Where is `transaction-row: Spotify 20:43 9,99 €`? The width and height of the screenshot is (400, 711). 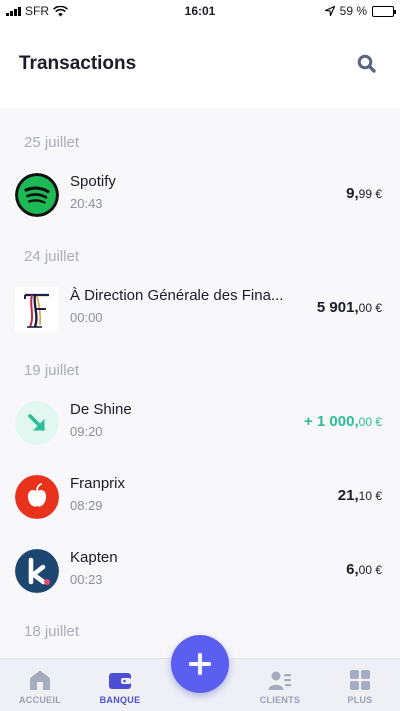
transaction-row: Spotify 20:43 9,99 € is located at coordinates (200, 195).